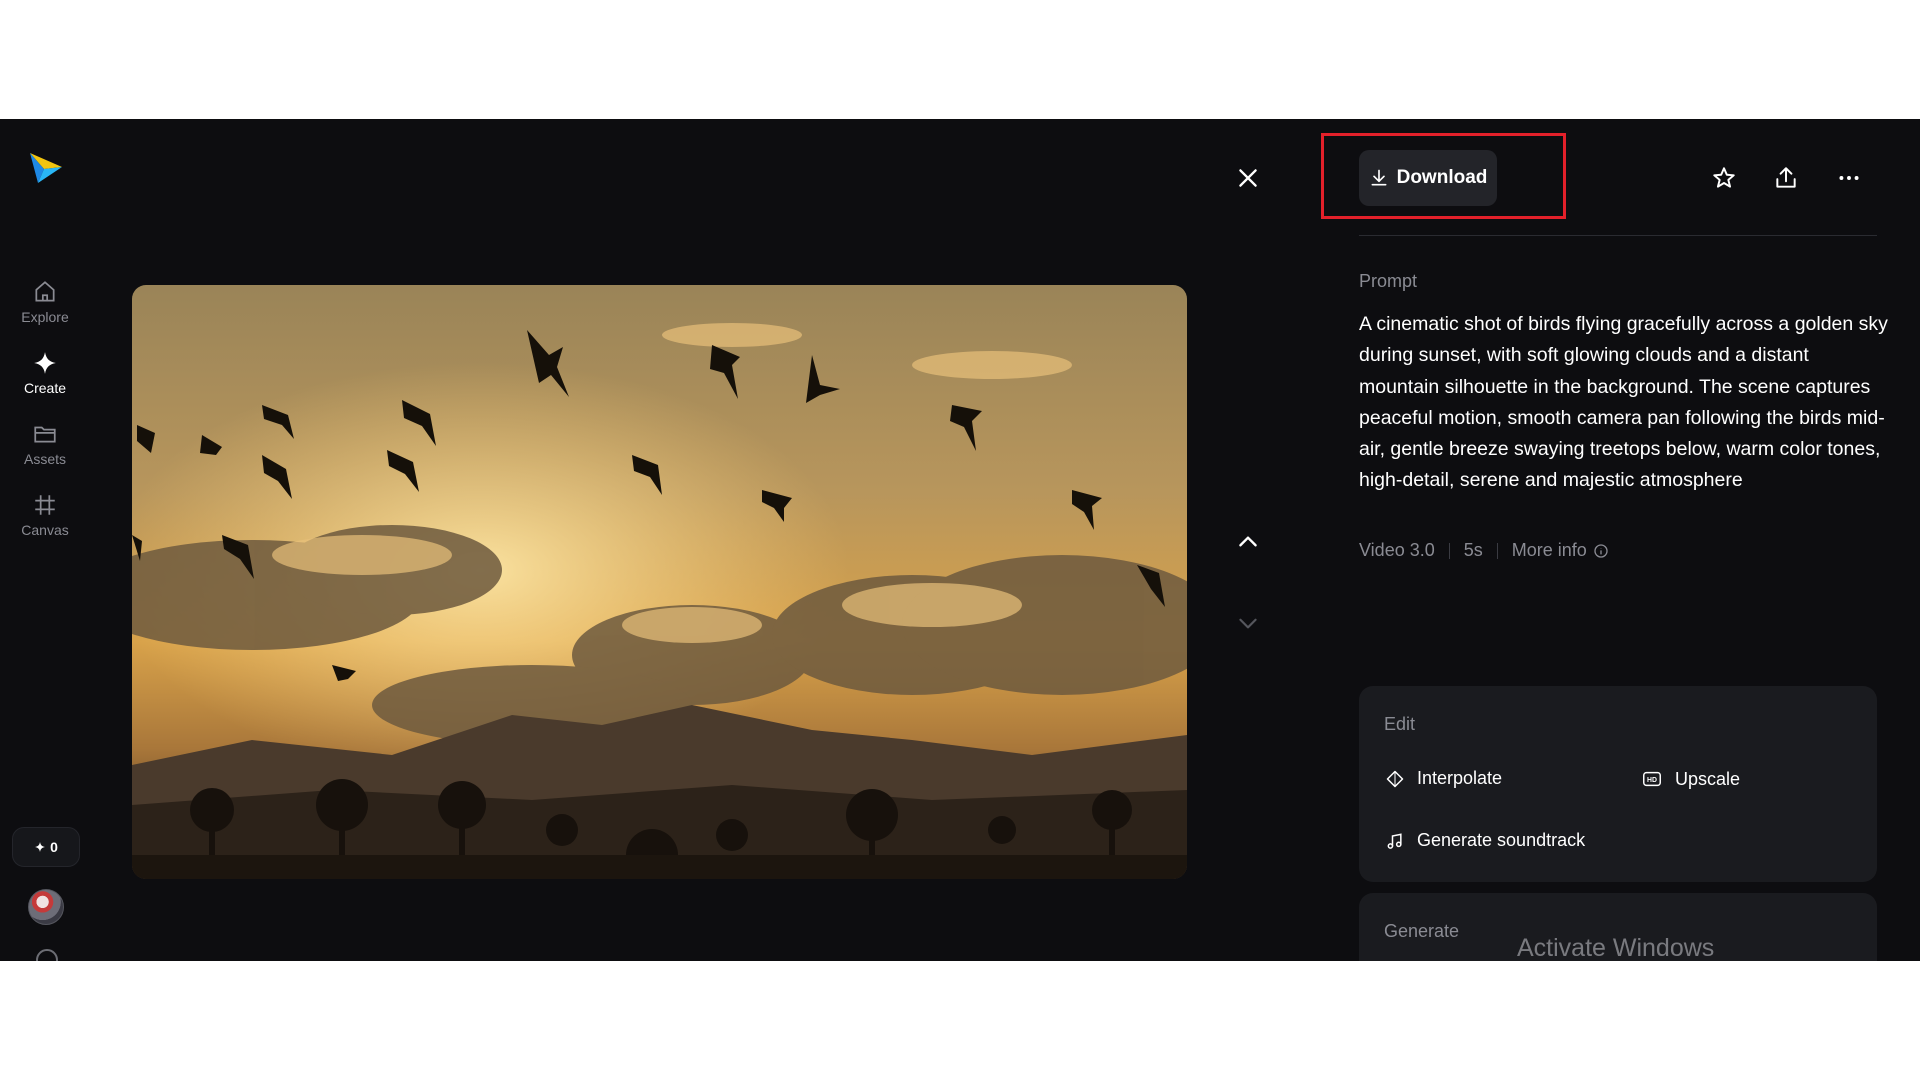 The image size is (1920, 1080). I want to click on home-icon, so click(45, 292).